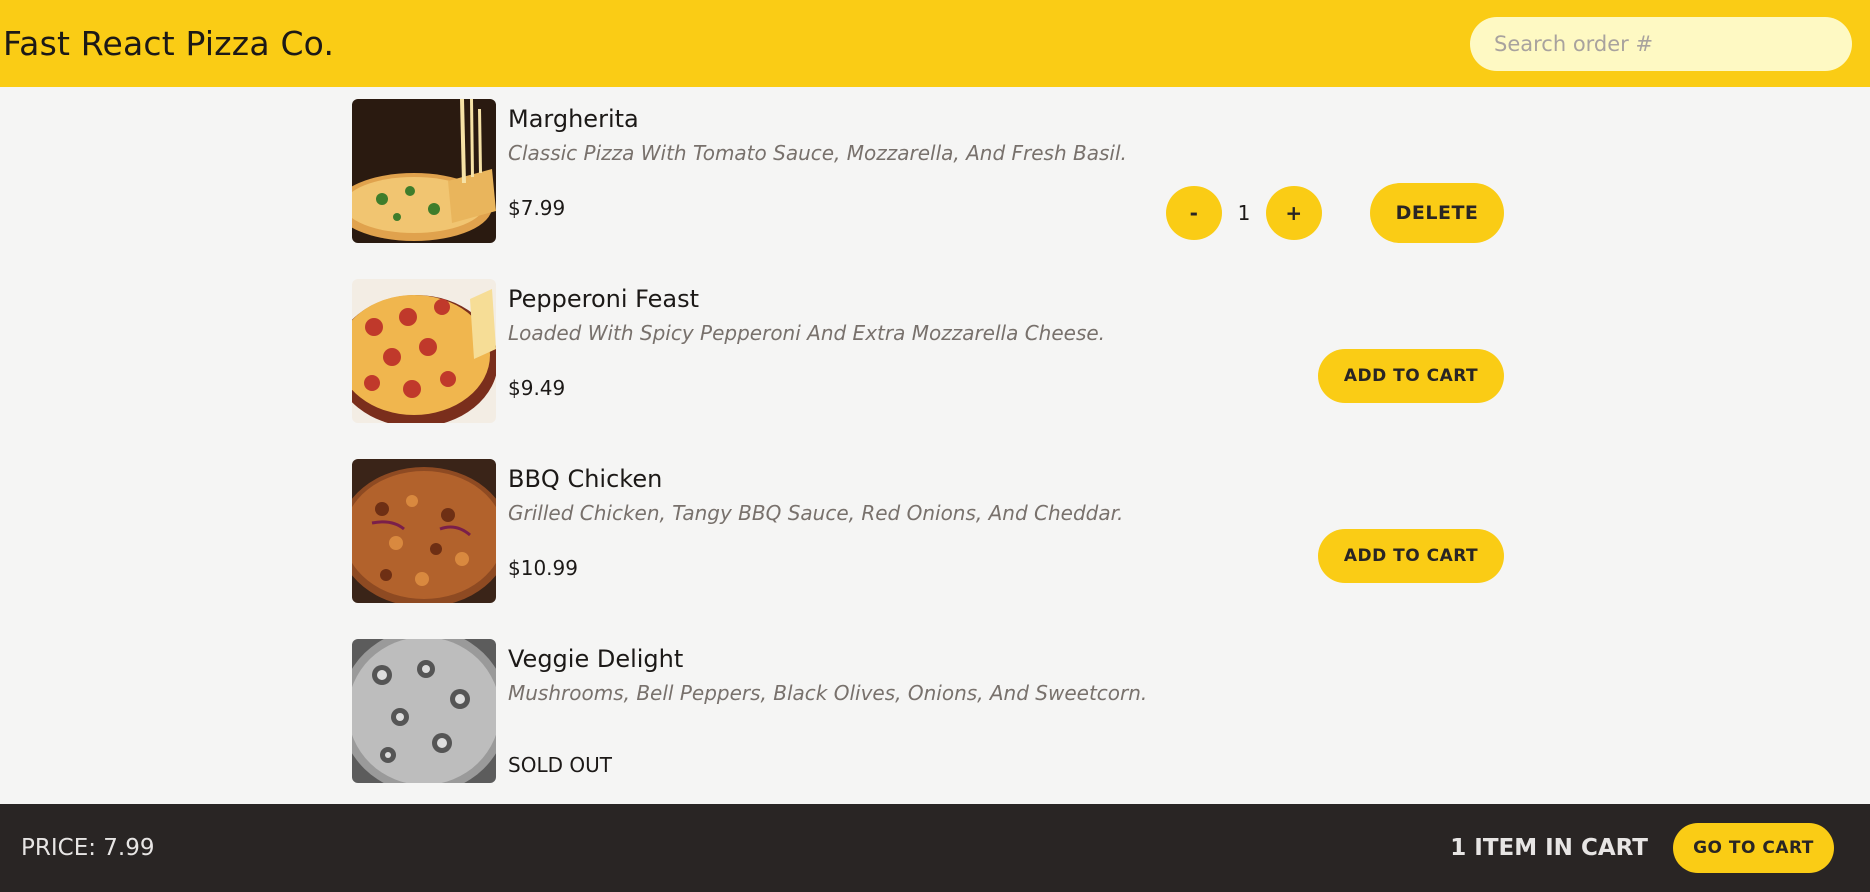 This screenshot has width=1870, height=892. Describe the element at coordinates (537, 208) in the screenshot. I see `pizza-price: $7.99` at that location.